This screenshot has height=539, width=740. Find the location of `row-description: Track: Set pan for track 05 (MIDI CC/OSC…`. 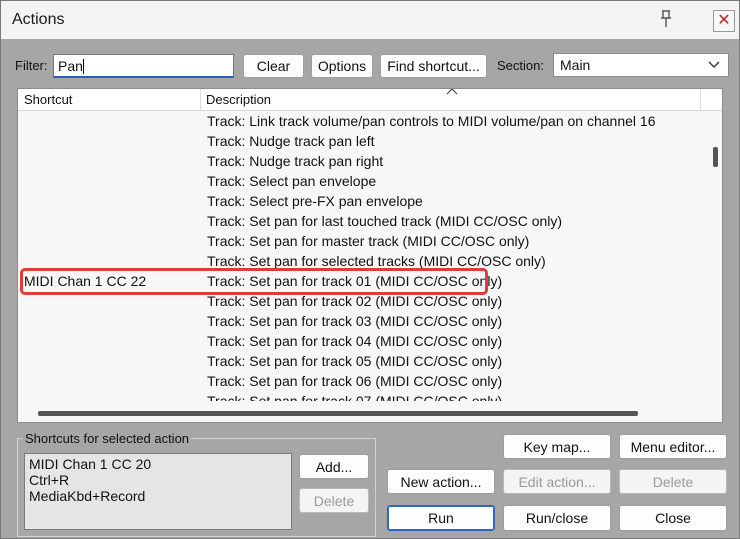

row-description: Track: Set pan for track 05 (MIDI CC/OSC… is located at coordinates (355, 361).